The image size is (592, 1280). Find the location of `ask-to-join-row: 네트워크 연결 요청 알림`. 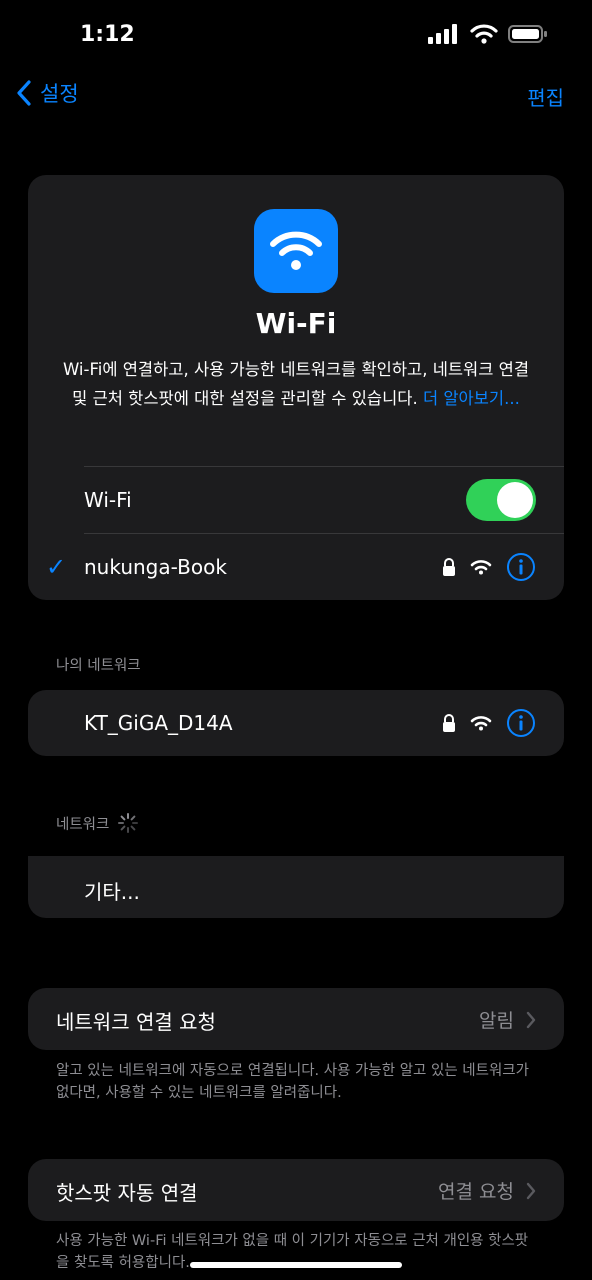

ask-to-join-row: 네트워크 연결 요청 알림 is located at coordinates (296, 1019).